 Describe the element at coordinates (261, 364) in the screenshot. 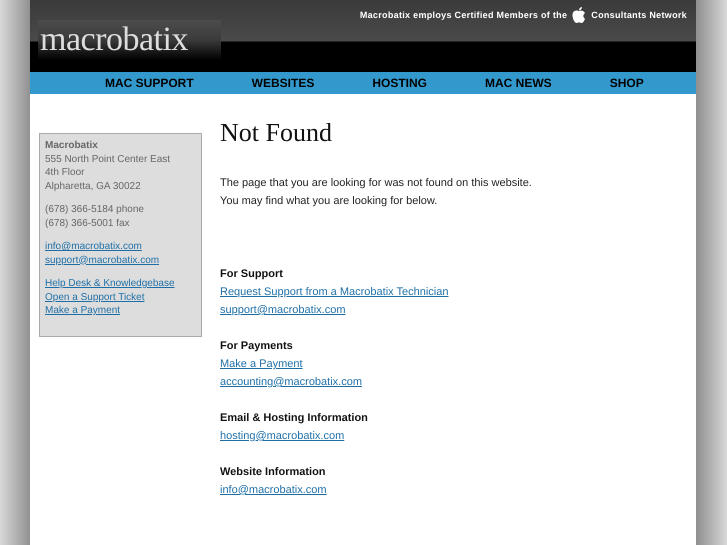

I see `section-link: Make a Payment` at that location.